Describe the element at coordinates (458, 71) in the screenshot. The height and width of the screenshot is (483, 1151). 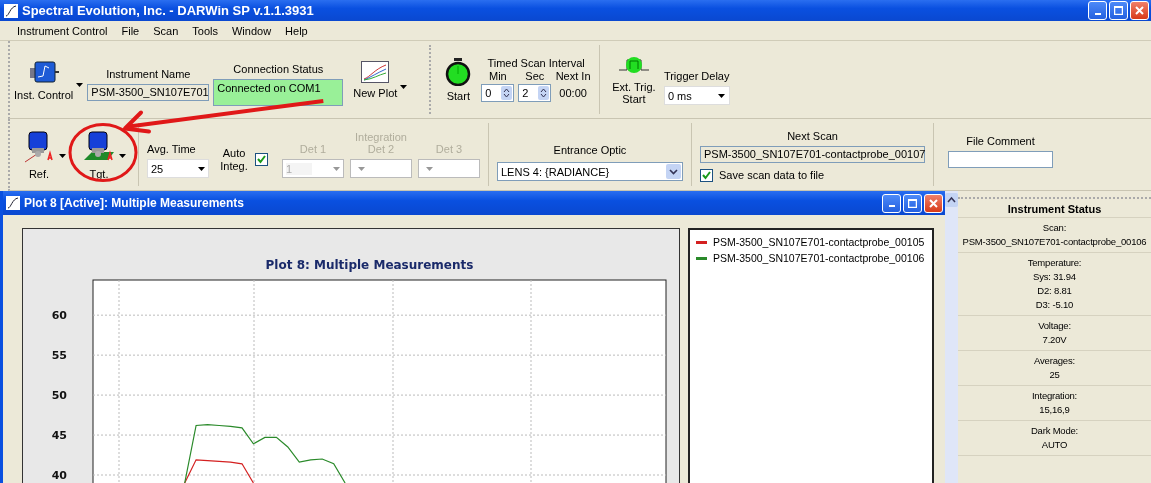
I see `stopwatch-icon` at that location.